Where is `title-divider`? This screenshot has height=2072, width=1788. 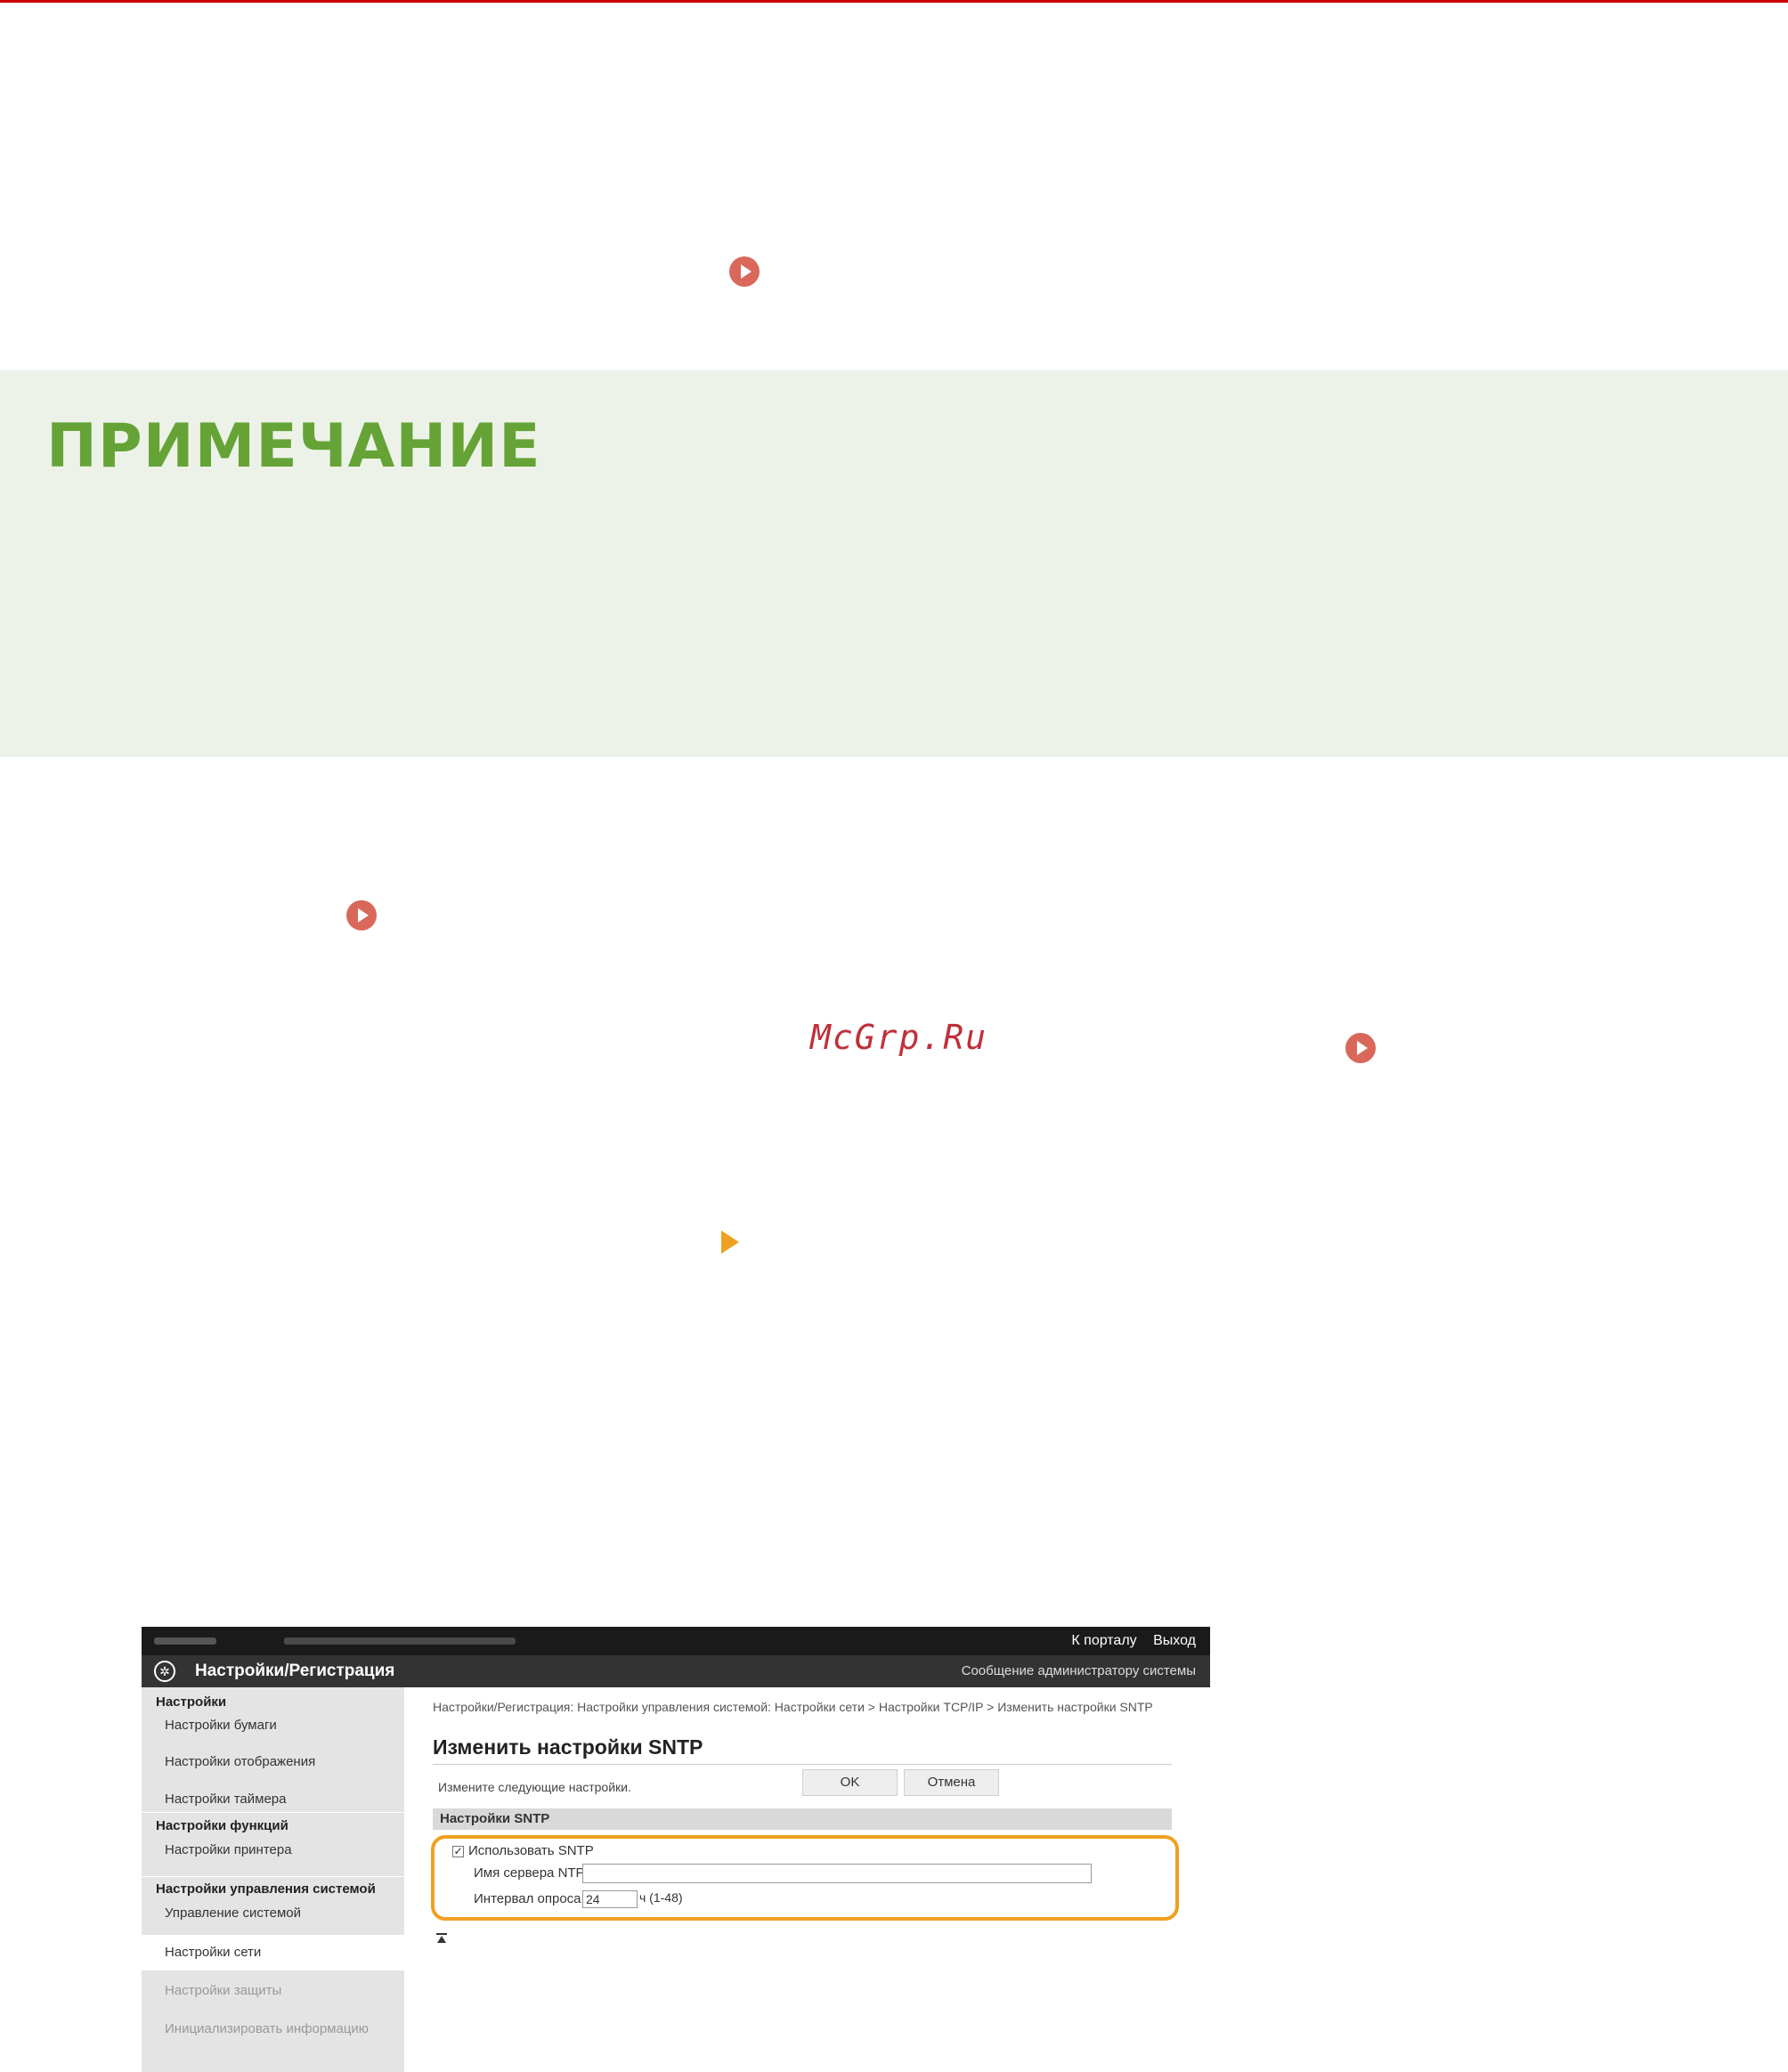
title-divider is located at coordinates (802, 1764).